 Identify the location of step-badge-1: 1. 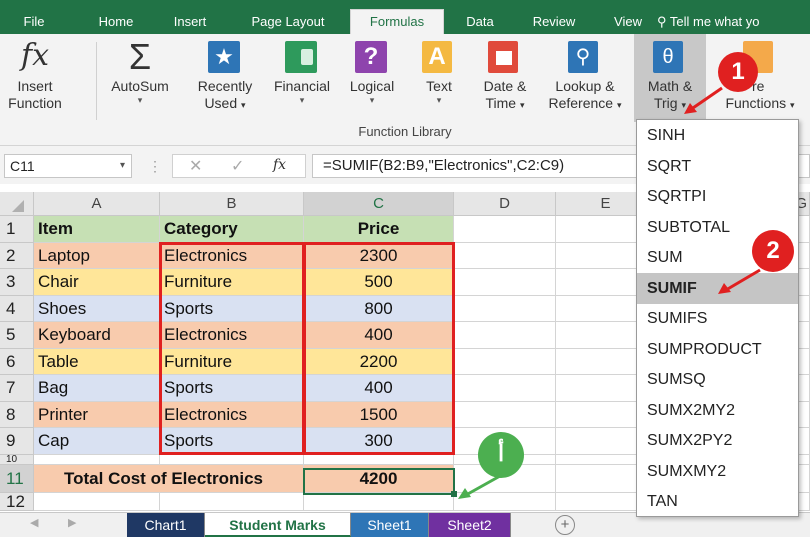
(738, 72).